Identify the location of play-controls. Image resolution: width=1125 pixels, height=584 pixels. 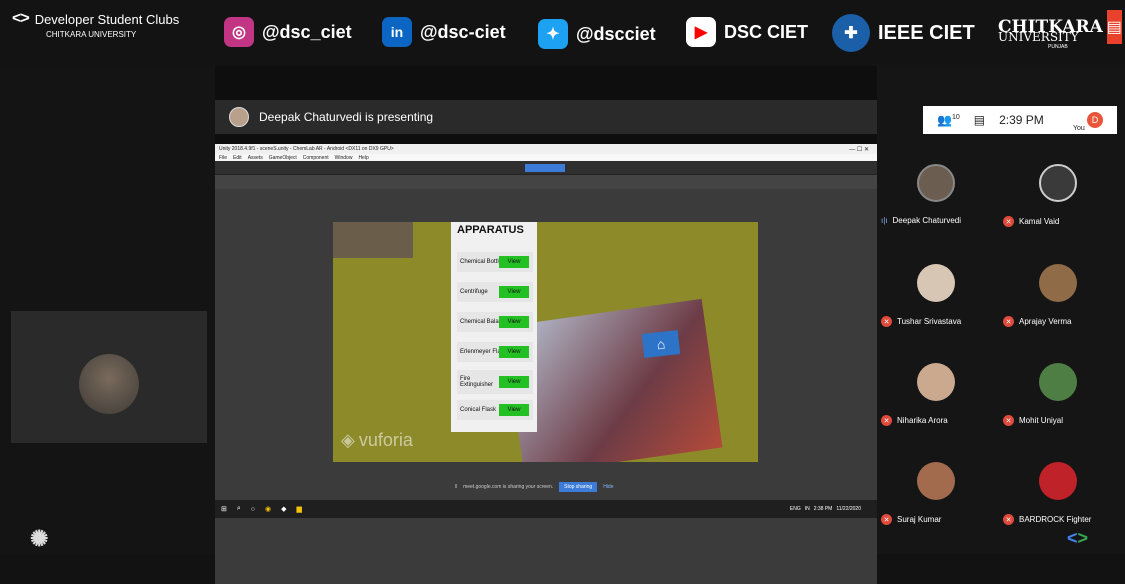
(545, 168).